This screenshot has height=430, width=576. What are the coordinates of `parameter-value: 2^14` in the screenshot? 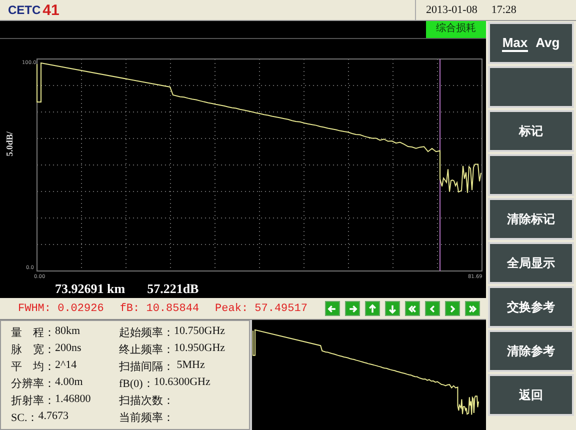 It's located at (66, 366).